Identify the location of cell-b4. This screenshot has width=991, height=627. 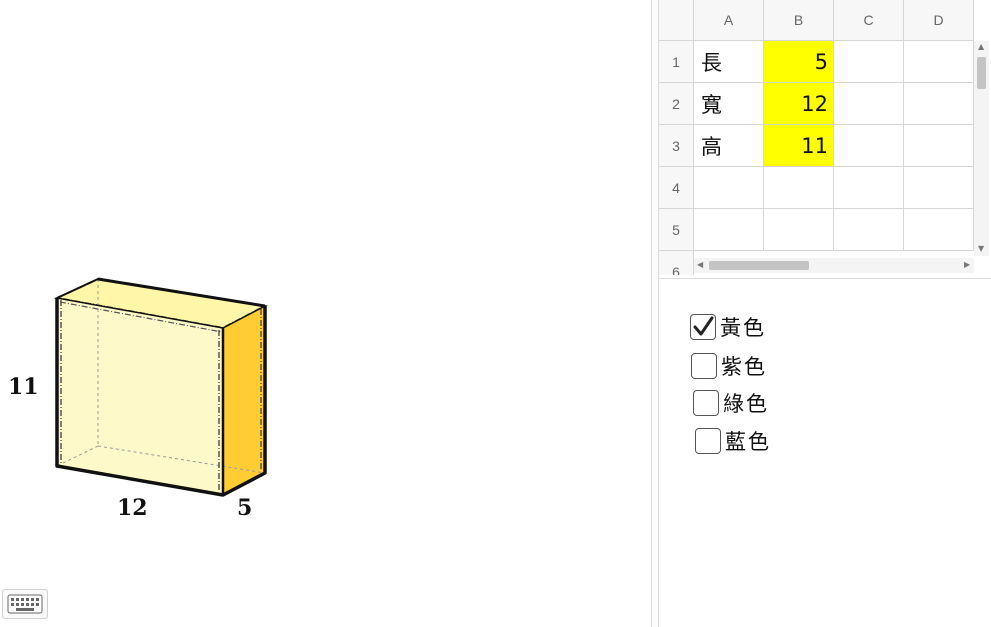
(799, 188).